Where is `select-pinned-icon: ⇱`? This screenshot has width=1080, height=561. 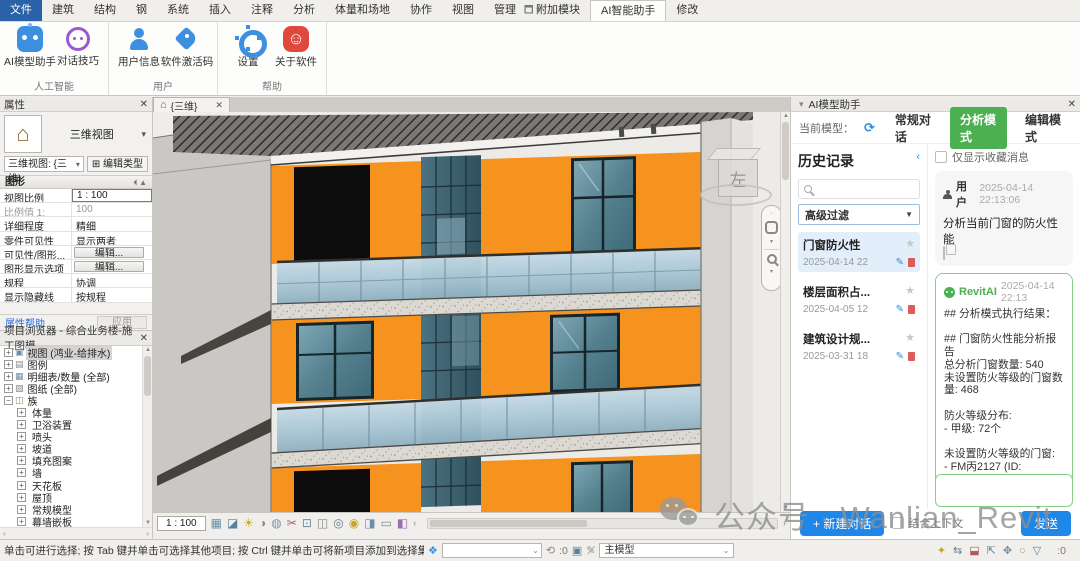
select-pinned-icon: ⇱ is located at coordinates (991, 550).